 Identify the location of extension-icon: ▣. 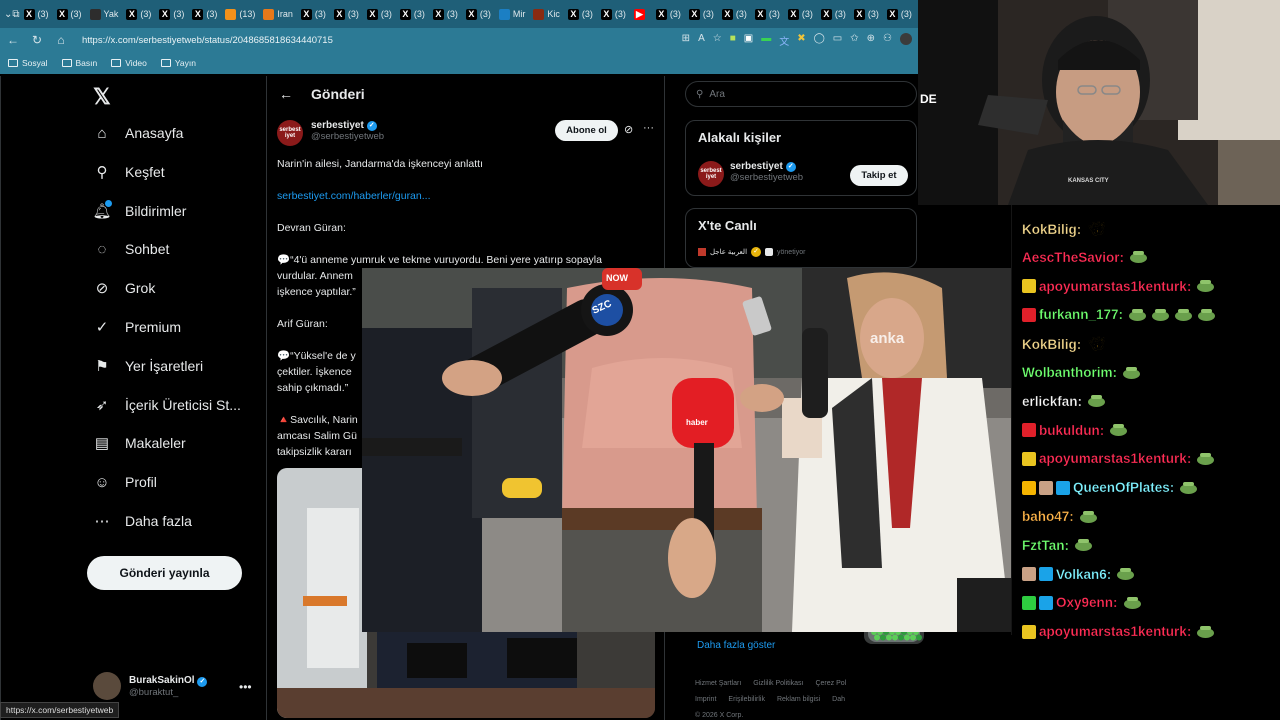
(748, 40).